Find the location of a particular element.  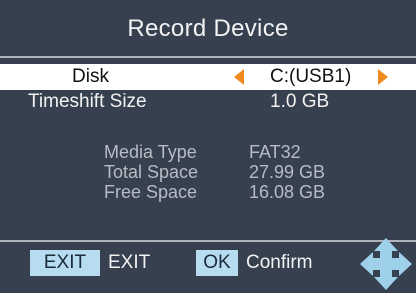

free-space-value: 16.08 GB is located at coordinates (287, 192).